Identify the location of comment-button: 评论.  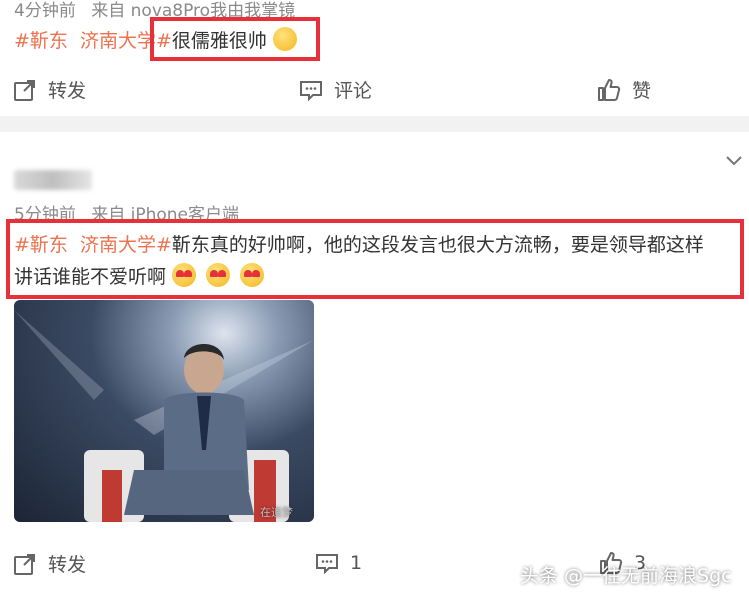
(335, 89).